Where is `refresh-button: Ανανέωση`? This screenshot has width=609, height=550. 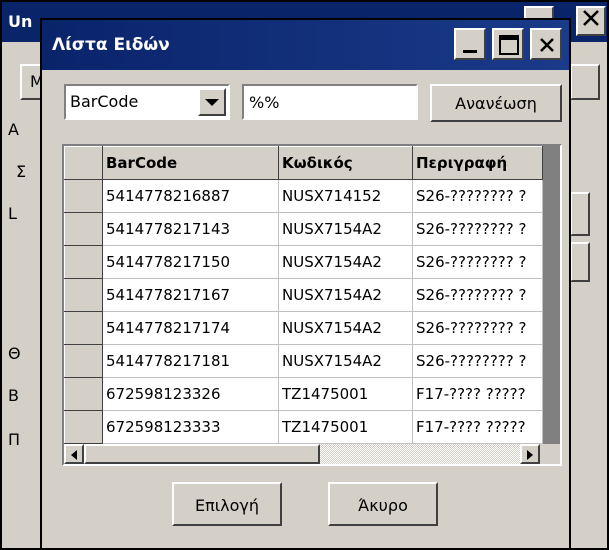 refresh-button: Ανανέωση is located at coordinates (496, 103).